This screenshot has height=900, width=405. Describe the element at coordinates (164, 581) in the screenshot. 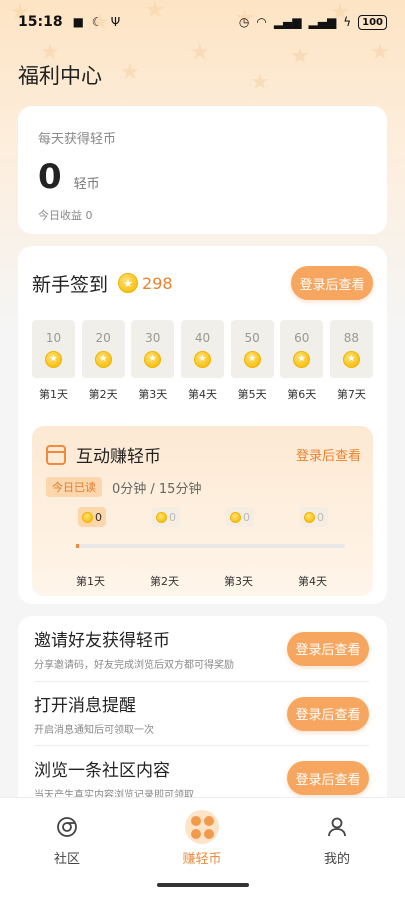

I see `milestone-label: 第2天` at that location.